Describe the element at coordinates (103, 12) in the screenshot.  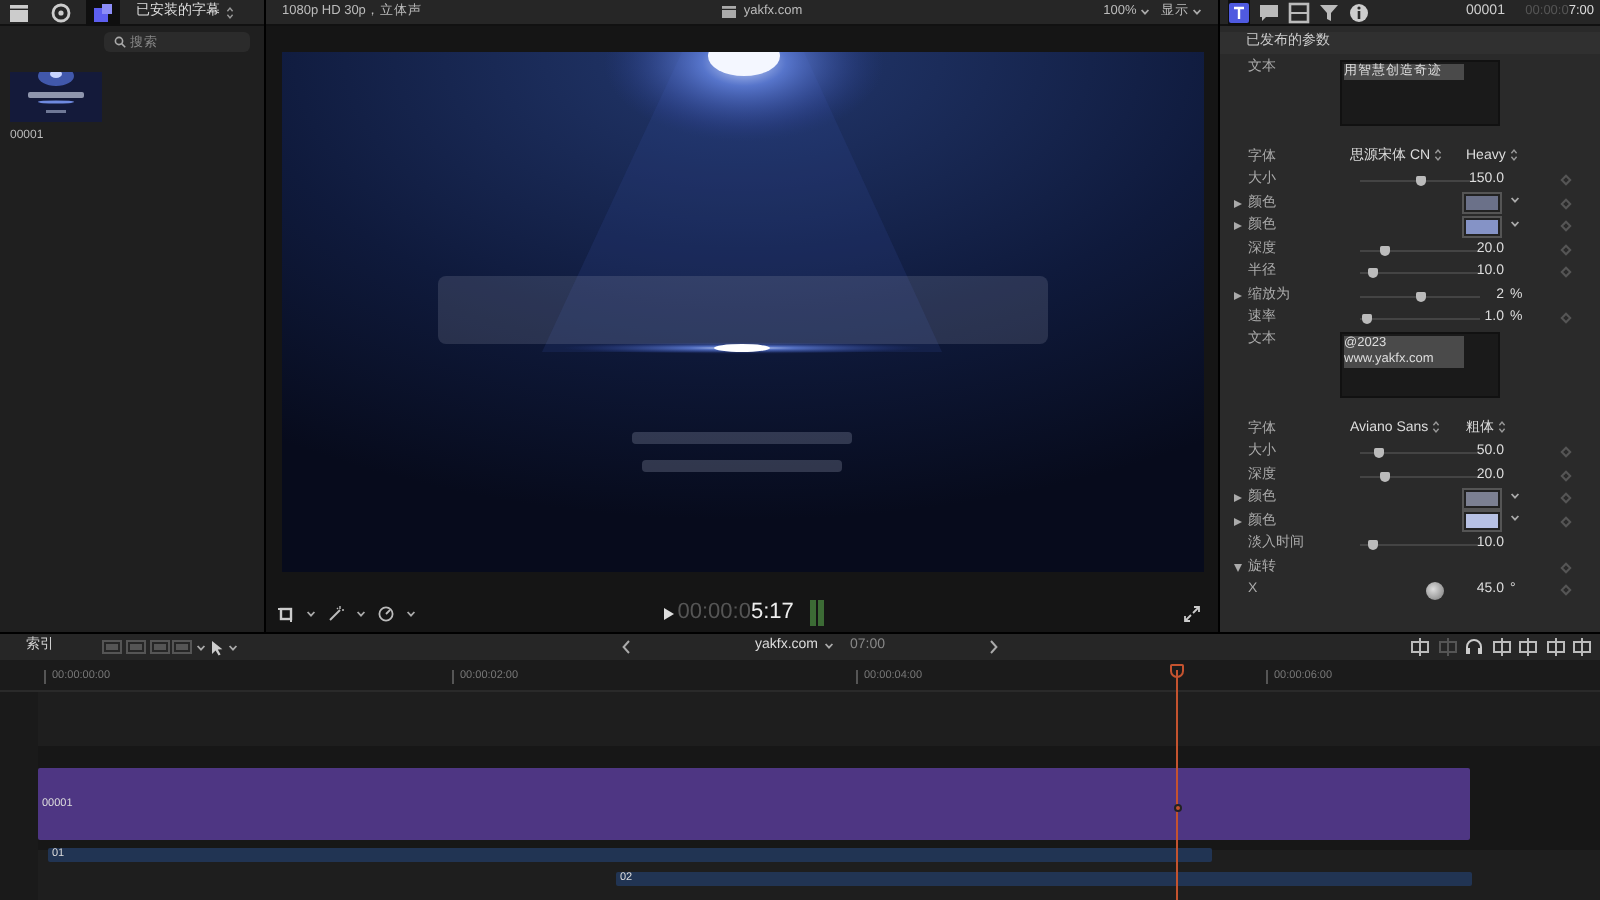
I see `titles-tab` at that location.